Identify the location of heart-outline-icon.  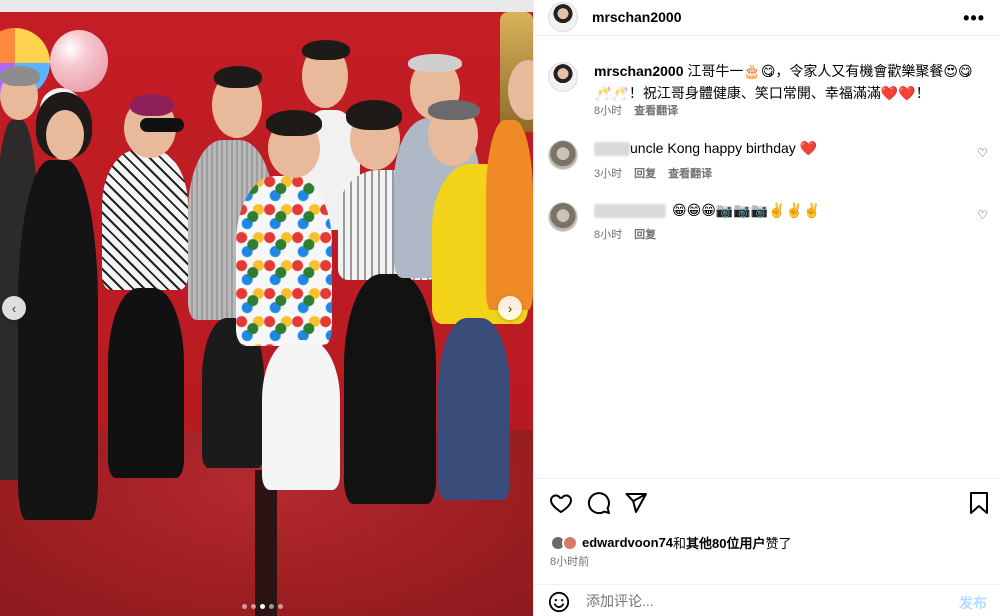
(561, 505).